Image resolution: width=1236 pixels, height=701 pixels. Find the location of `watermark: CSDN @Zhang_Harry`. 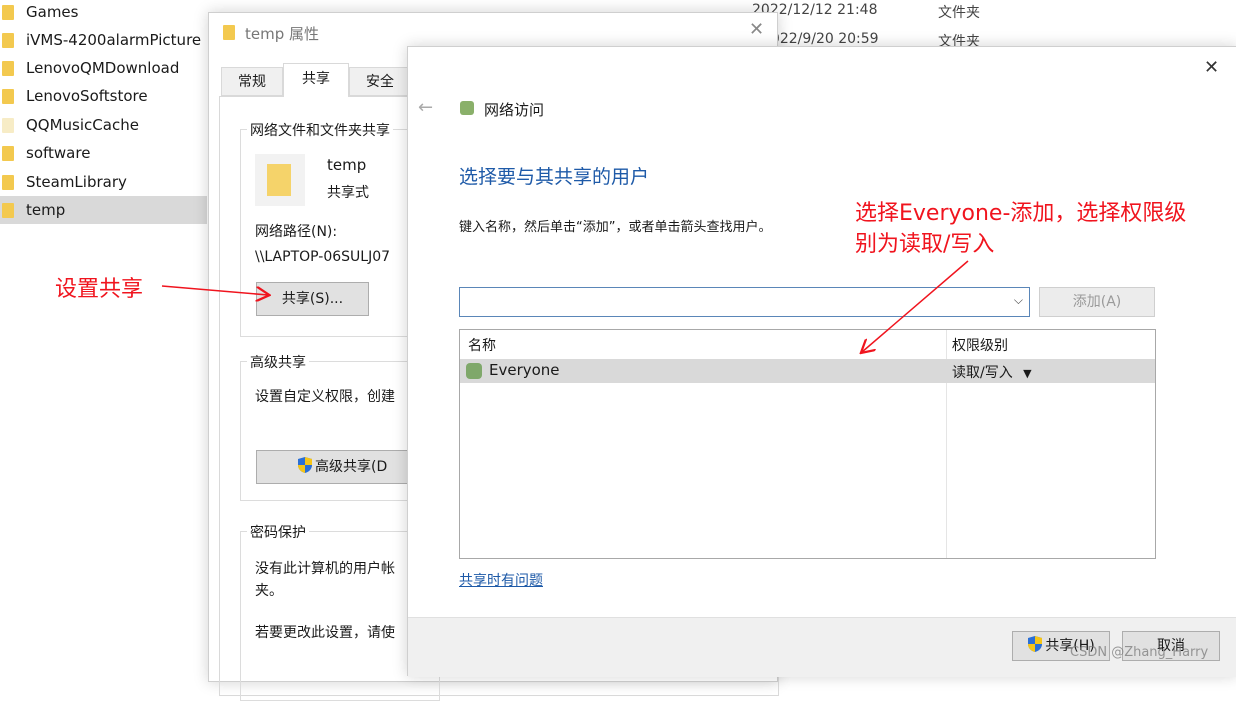

watermark: CSDN @Zhang_Harry is located at coordinates (1139, 652).